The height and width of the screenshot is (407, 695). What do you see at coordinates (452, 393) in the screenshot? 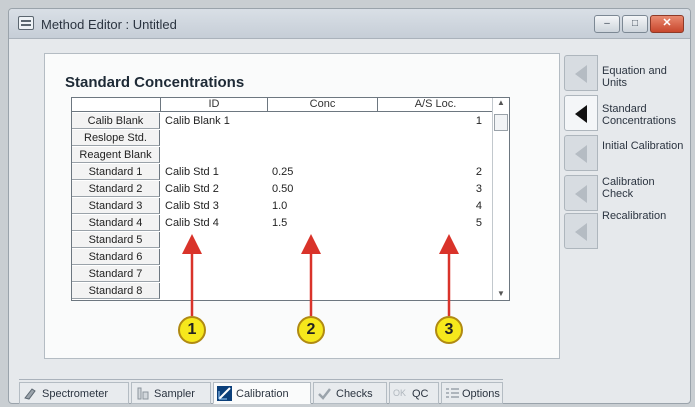
I see `options-icon` at bounding box center [452, 393].